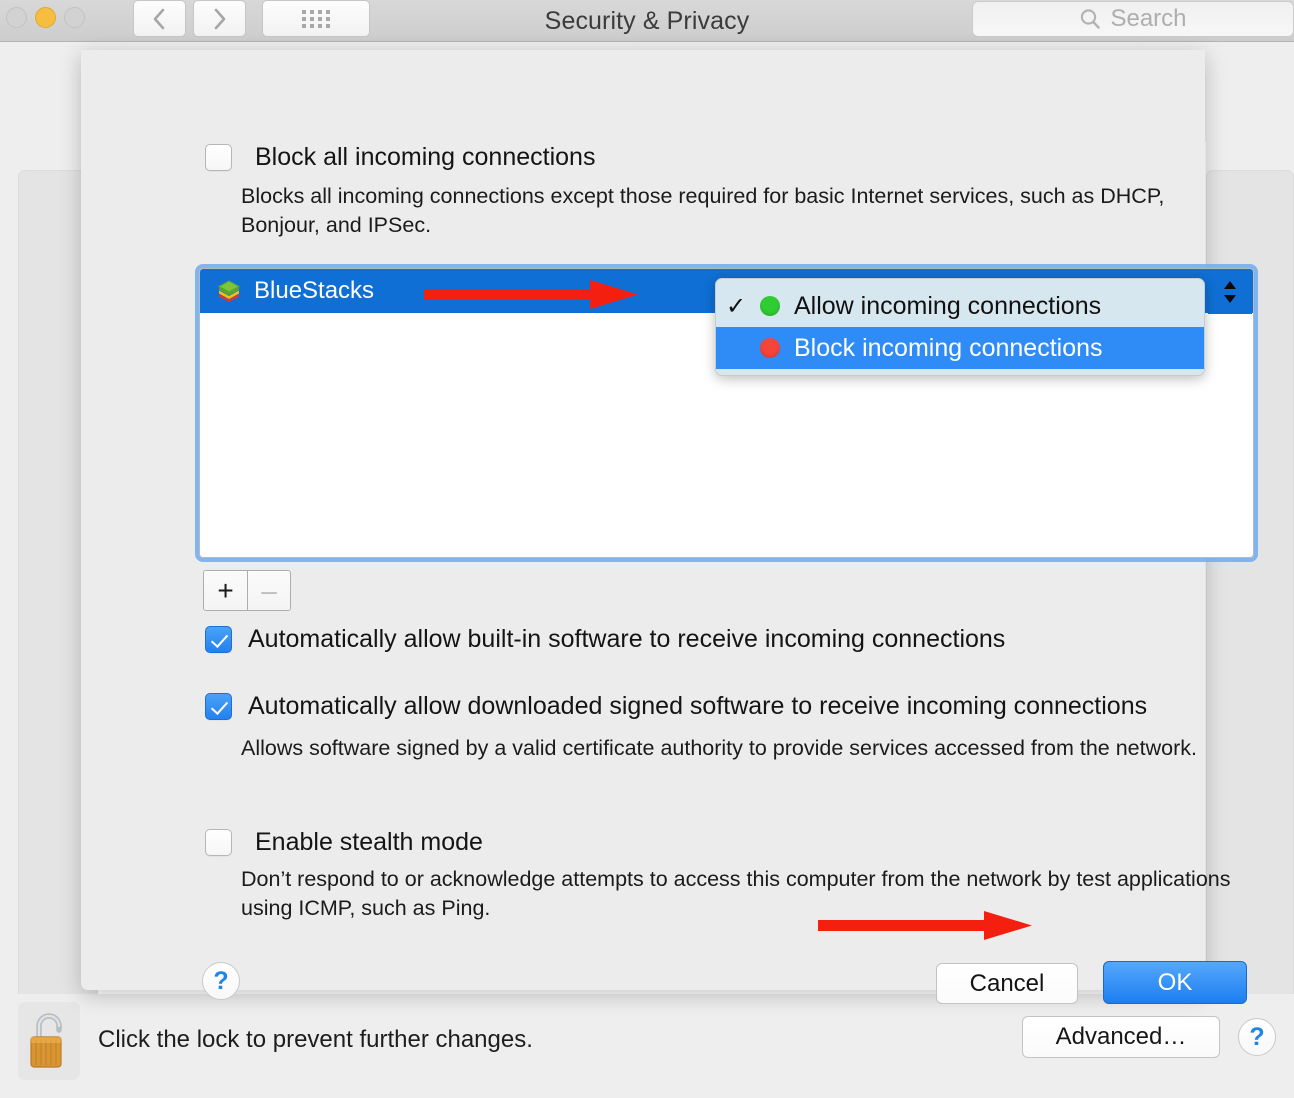  What do you see at coordinates (369, 842) in the screenshot?
I see `enable-stealth-mode-label: Enable stealth mode` at bounding box center [369, 842].